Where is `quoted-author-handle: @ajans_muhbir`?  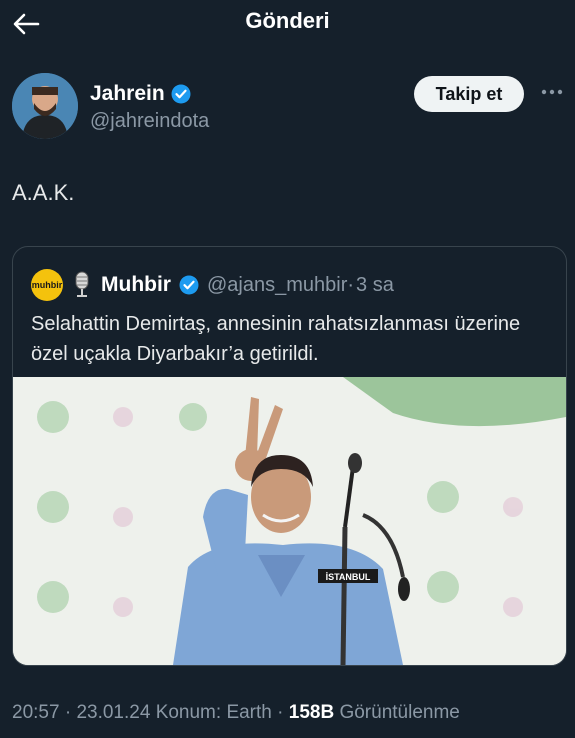
quoted-author-handle: @ajans_muhbir is located at coordinates (277, 284).